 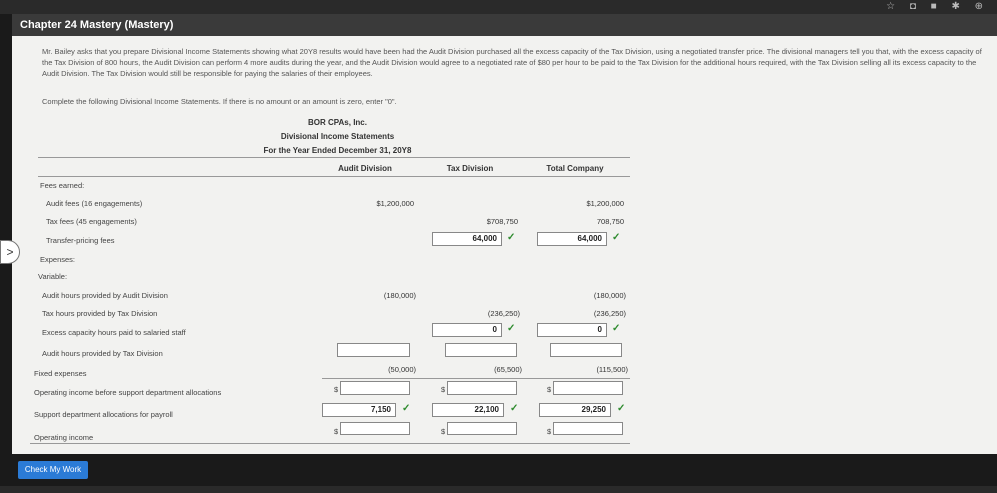 What do you see at coordinates (482, 388) in the screenshot?
I see `op-before-tax-input` at bounding box center [482, 388].